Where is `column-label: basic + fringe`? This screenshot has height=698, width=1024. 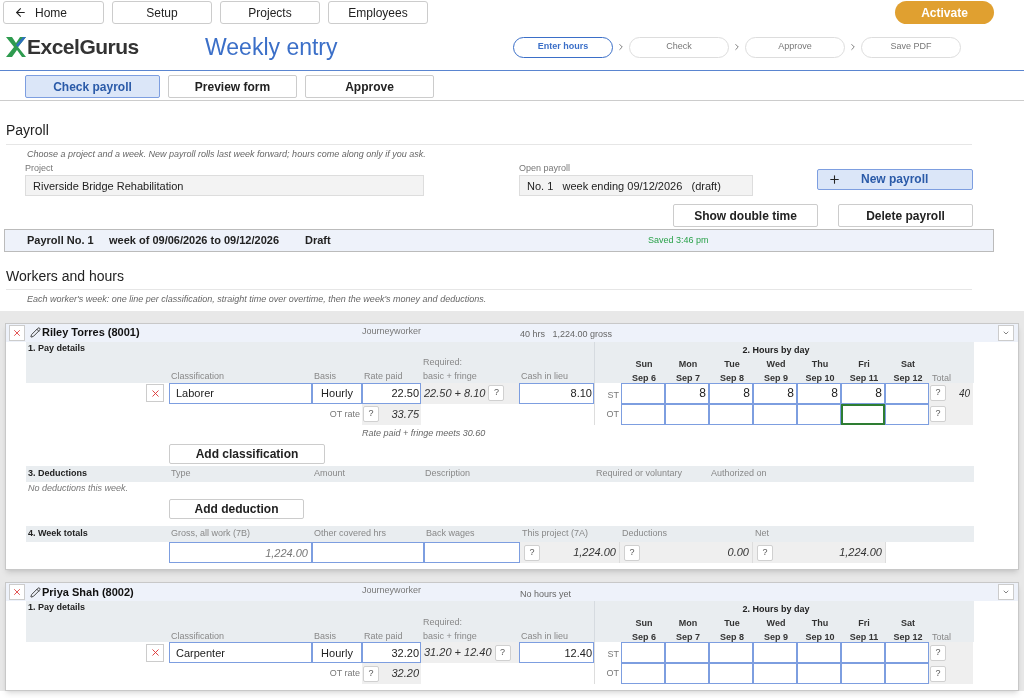
column-label: basic + fringe is located at coordinates (450, 636).